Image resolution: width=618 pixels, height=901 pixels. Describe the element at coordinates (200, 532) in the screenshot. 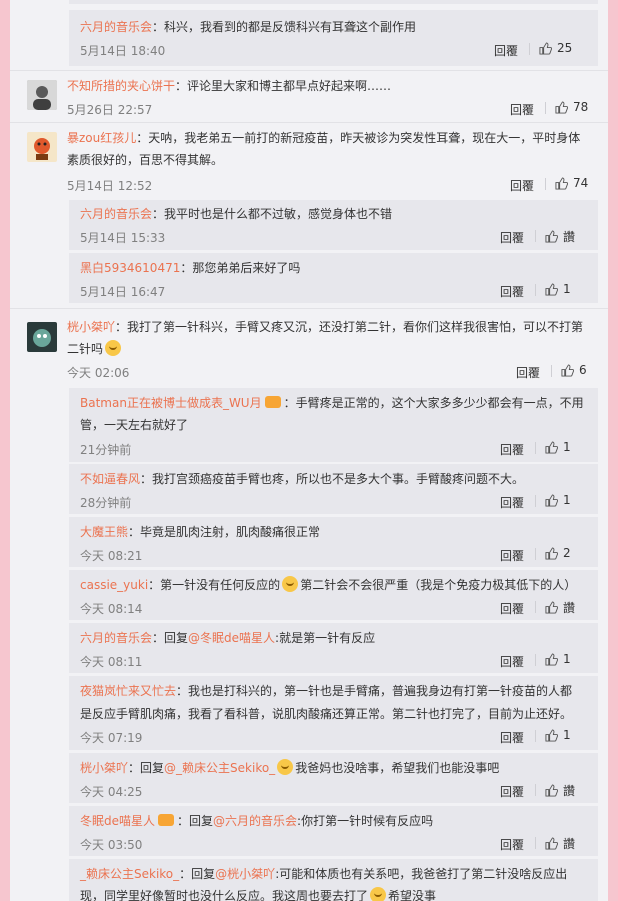

I see `comment-text: 大魔王熊：毕竟是肌肉注射，肌肉酸痛很正常` at that location.